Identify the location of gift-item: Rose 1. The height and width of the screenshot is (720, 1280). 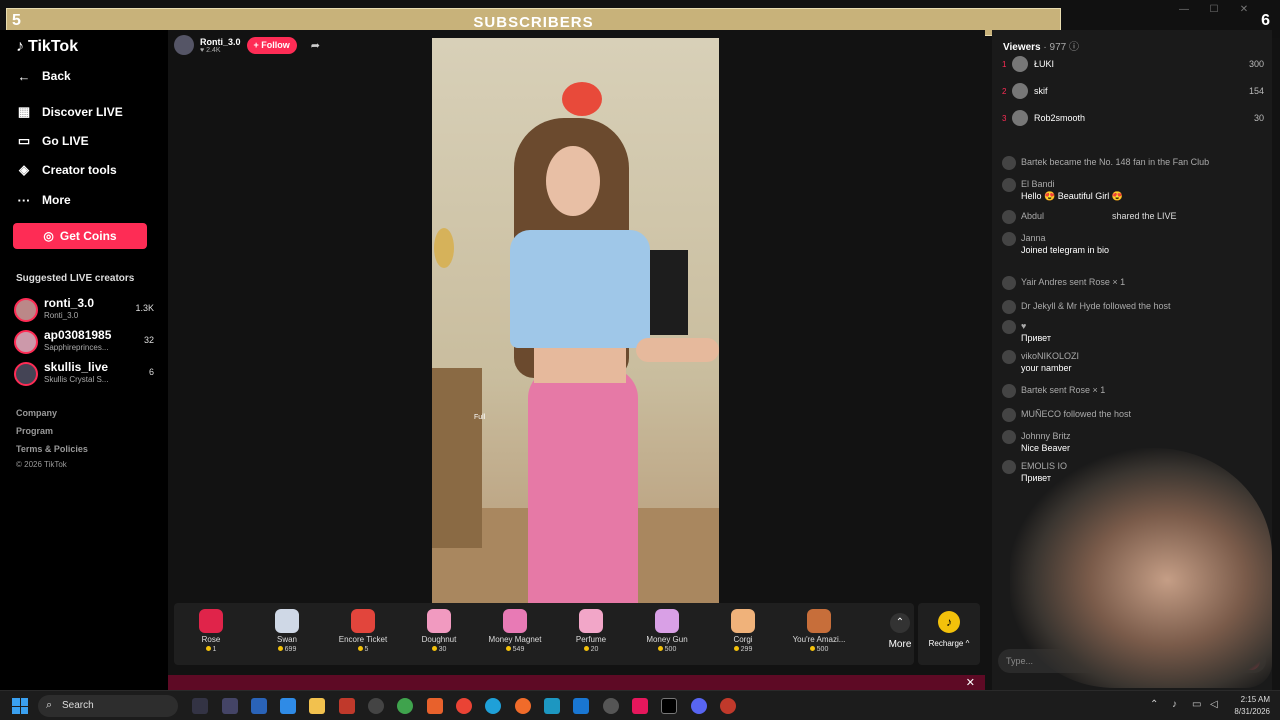
(211, 634).